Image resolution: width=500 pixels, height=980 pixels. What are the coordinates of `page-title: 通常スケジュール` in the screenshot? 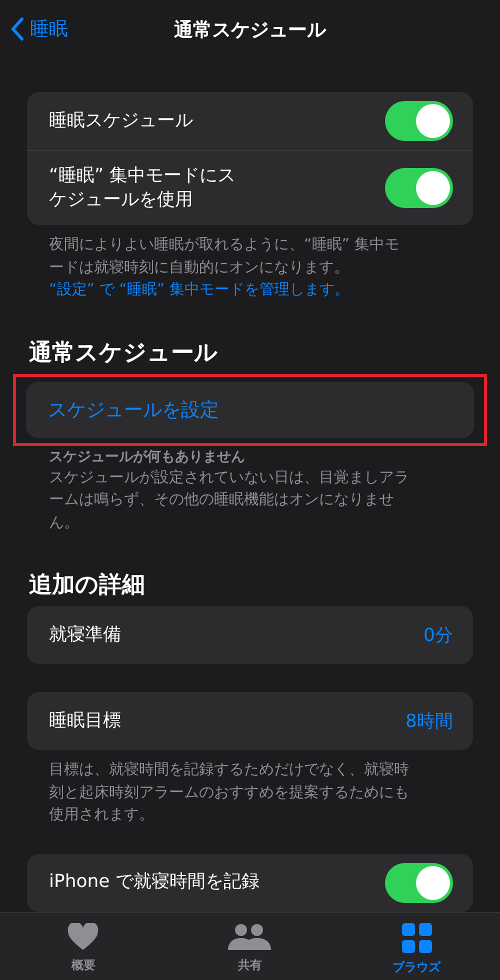 It's located at (250, 30).